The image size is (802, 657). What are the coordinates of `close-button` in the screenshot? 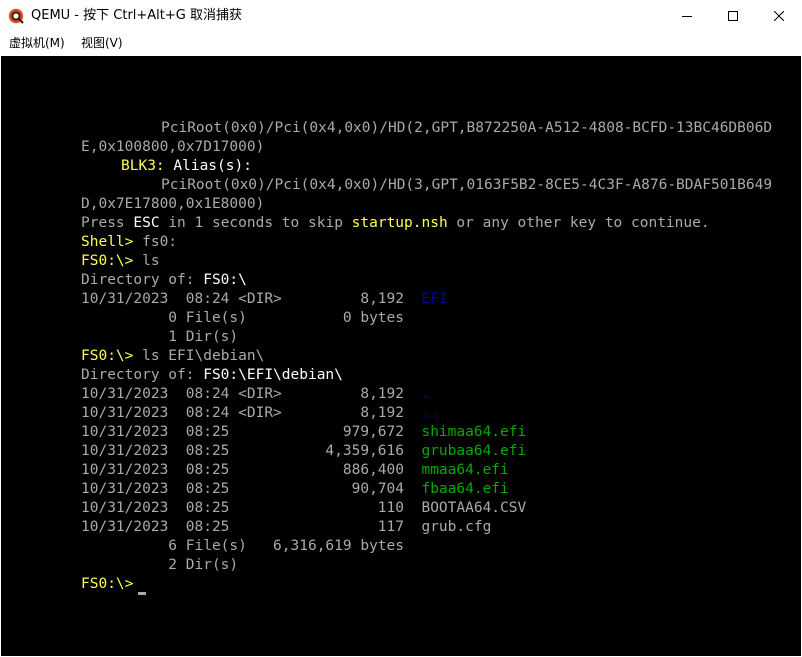 It's located at (779, 16).